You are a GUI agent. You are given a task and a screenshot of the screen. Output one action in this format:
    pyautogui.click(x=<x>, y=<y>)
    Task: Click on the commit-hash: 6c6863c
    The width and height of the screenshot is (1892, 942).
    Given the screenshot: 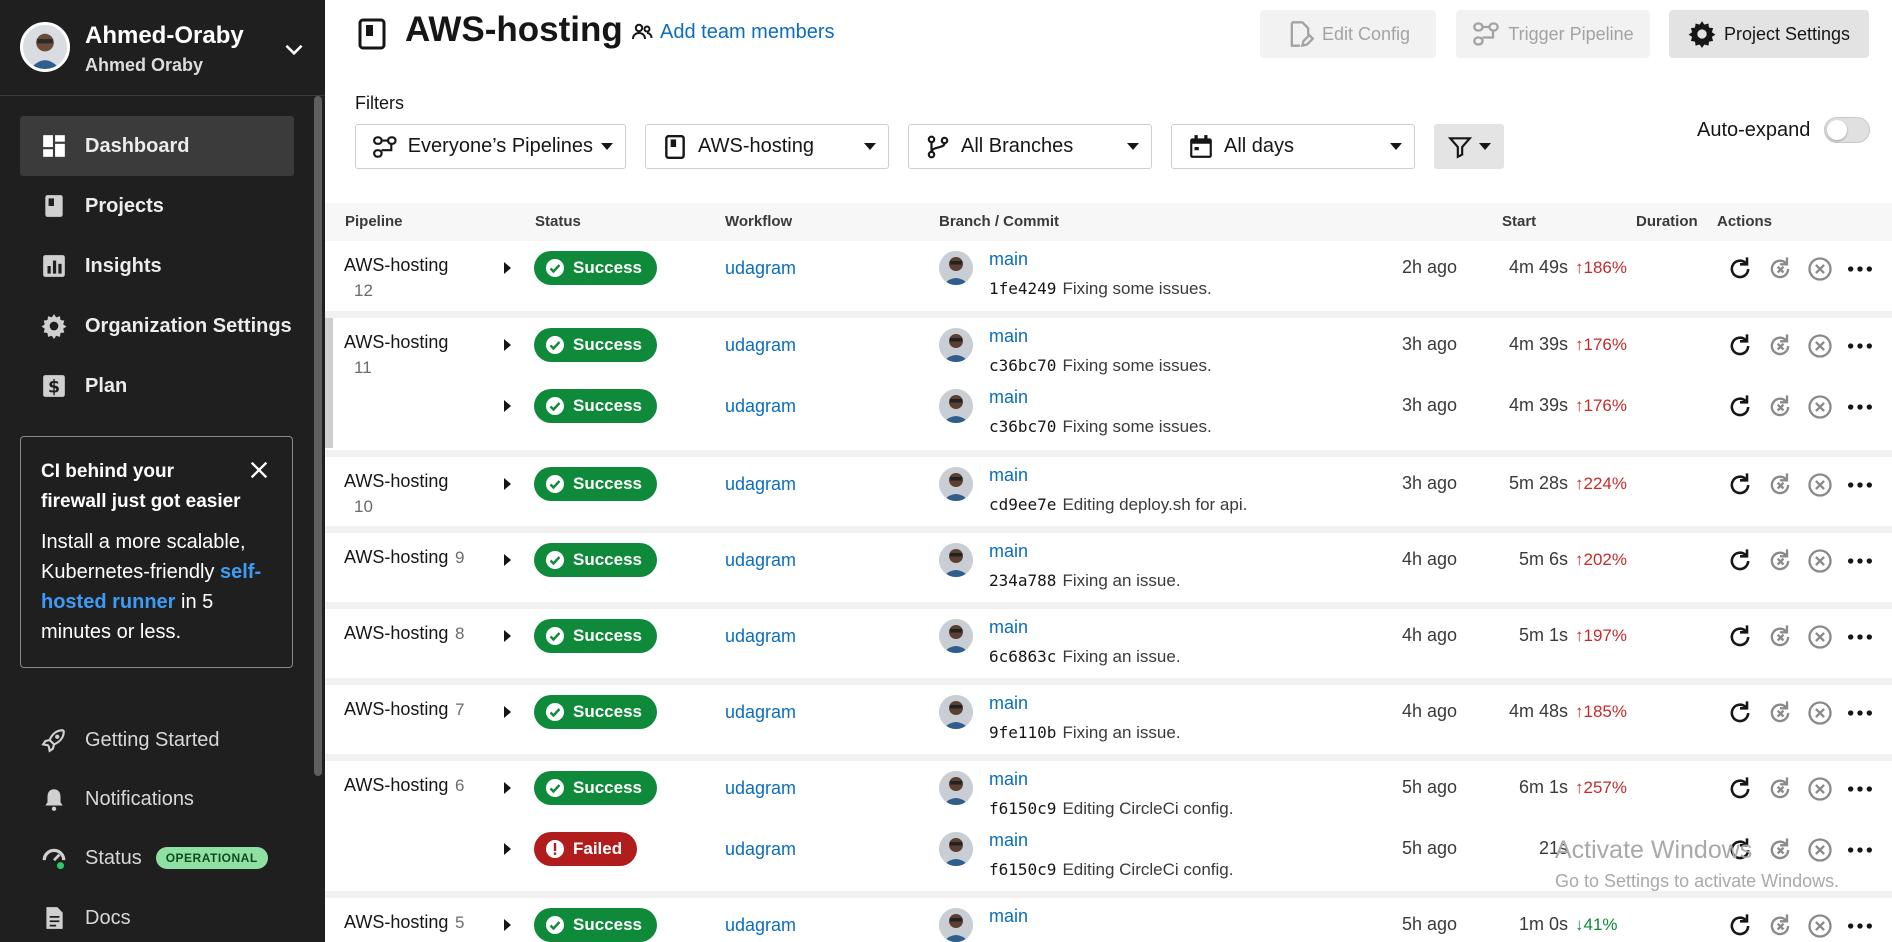 What is the action you would take?
    pyautogui.click(x=1022, y=656)
    